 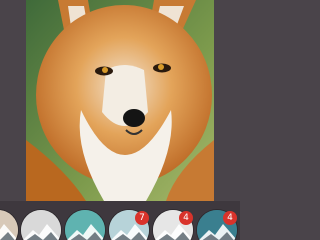 What do you see at coordinates (142, 218) in the screenshot?
I see `notification-badge: 7` at bounding box center [142, 218].